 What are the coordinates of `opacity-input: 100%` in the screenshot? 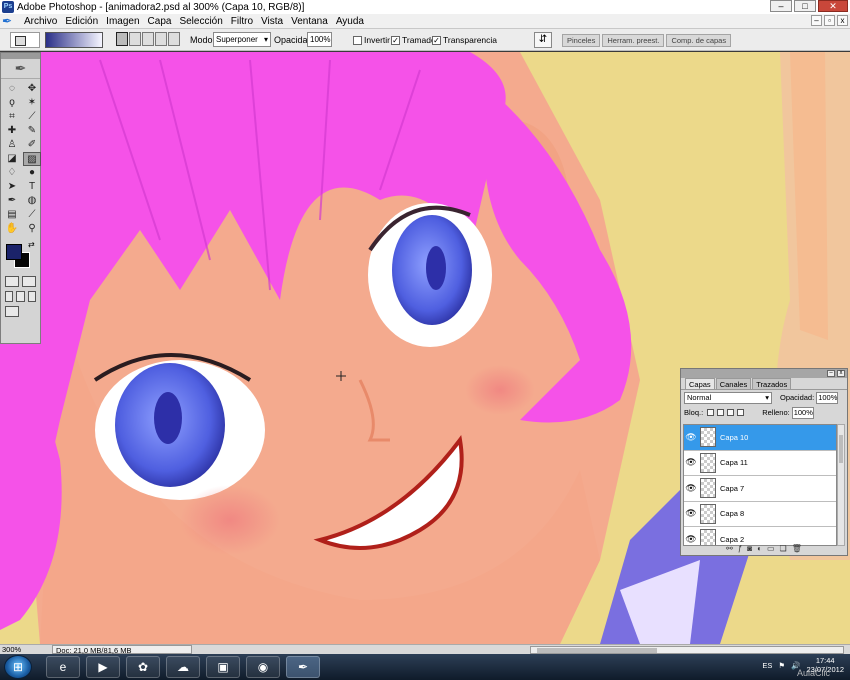 It's located at (319, 39).